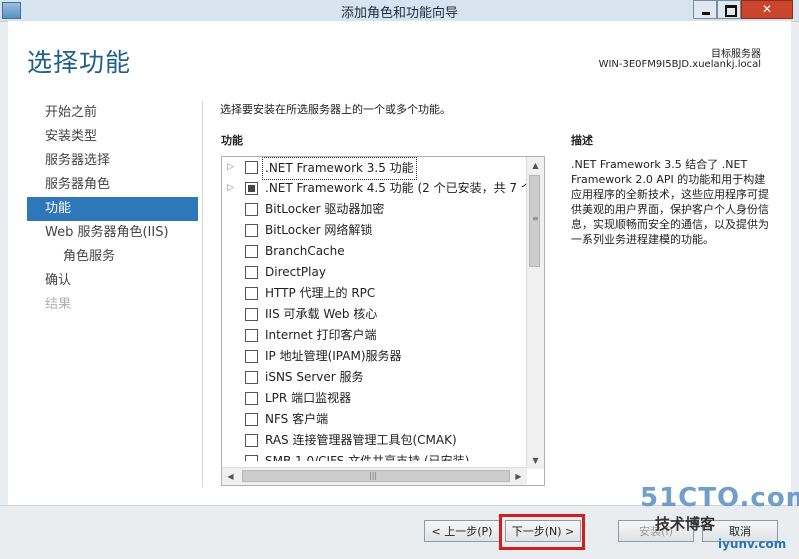 The height and width of the screenshot is (559, 799). Describe the element at coordinates (542, 532) in the screenshot. I see `next-button-highlight` at that location.